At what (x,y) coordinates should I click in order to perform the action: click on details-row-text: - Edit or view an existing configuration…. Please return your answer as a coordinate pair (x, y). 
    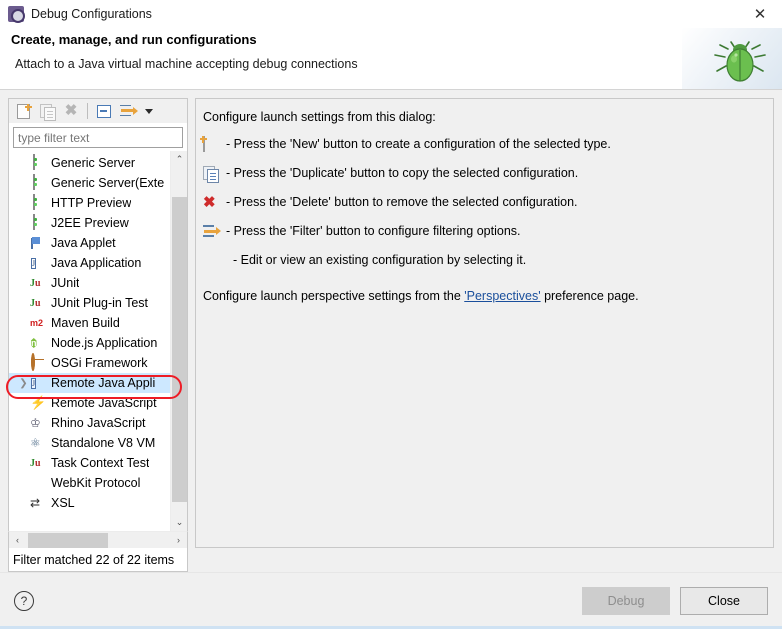
    Looking at the image, I should click on (380, 260).